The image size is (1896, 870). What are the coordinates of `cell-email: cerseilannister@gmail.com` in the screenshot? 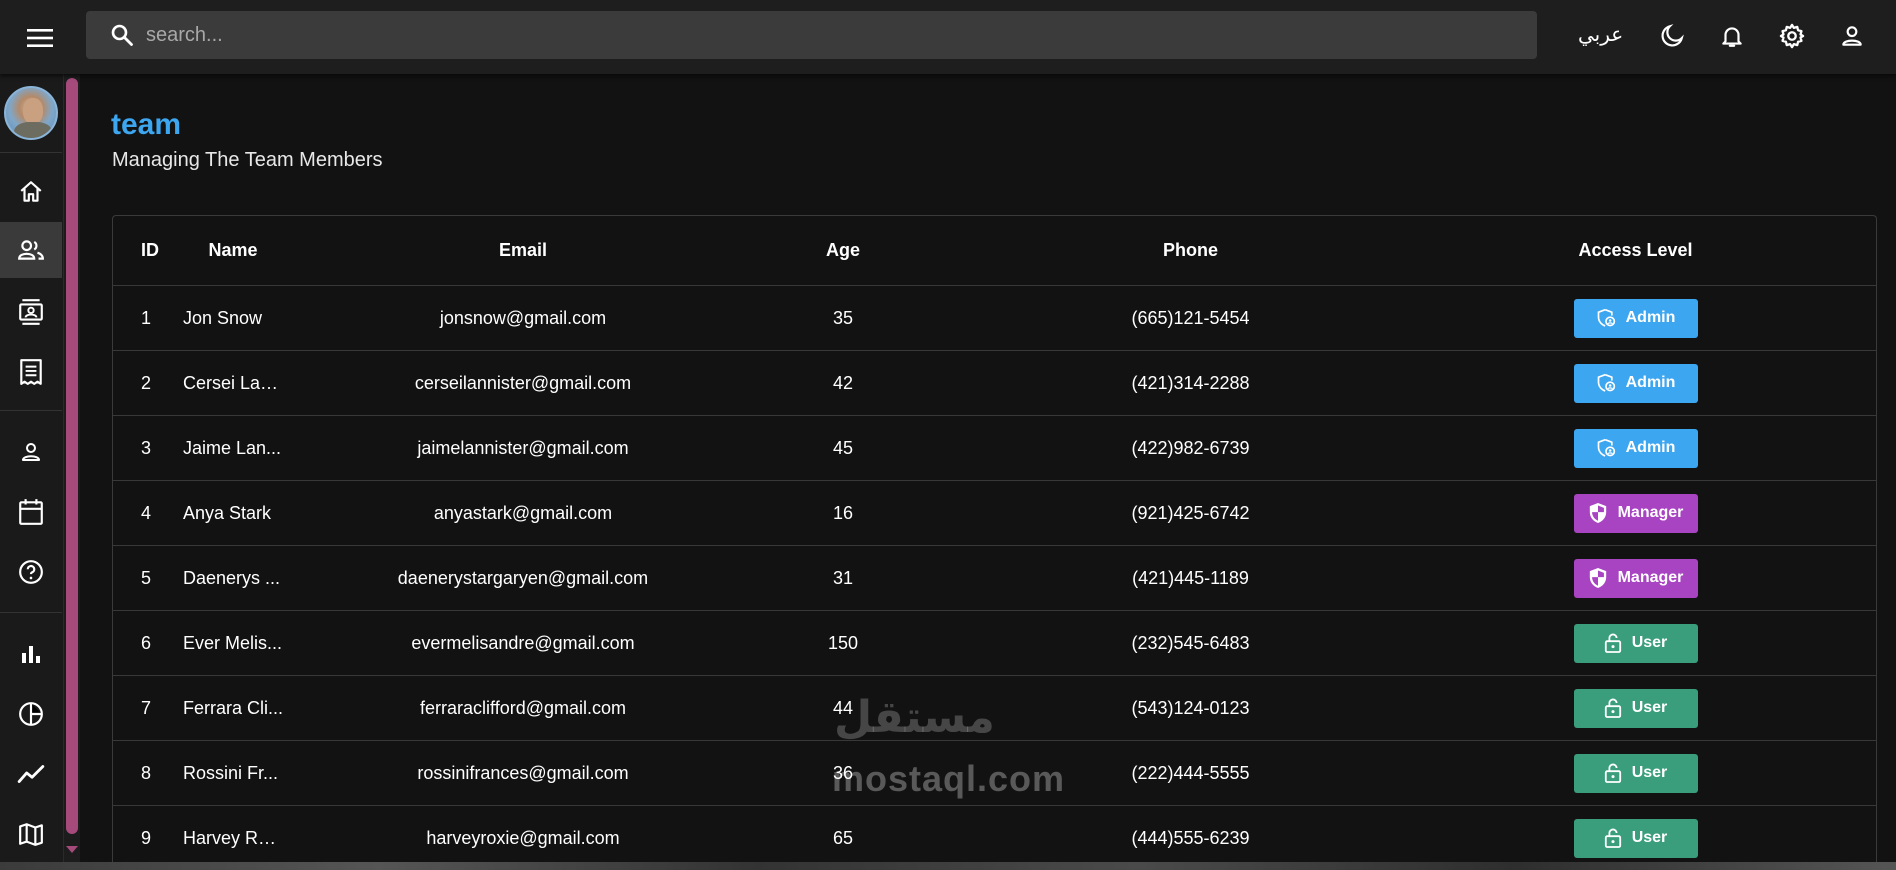 It's located at (523, 382).